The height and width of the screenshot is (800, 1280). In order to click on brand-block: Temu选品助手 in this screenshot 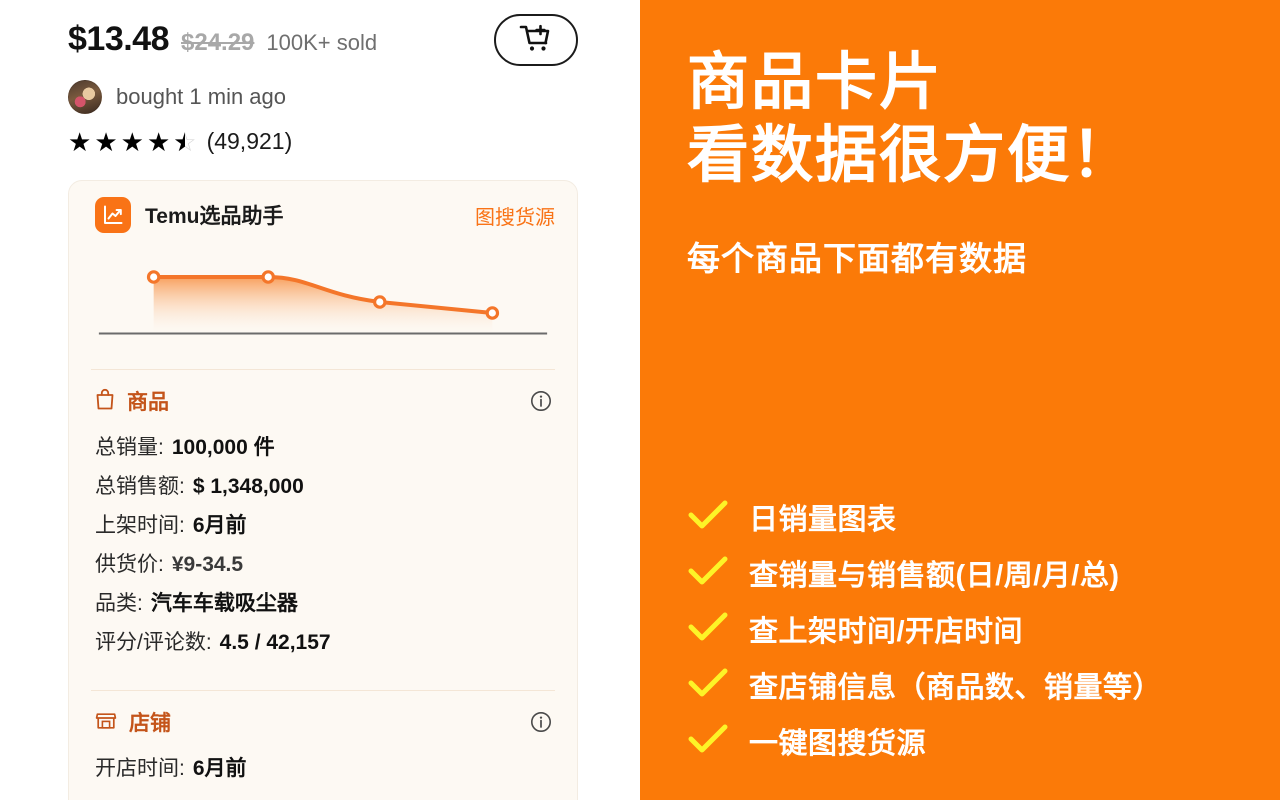, I will do `click(189, 215)`.